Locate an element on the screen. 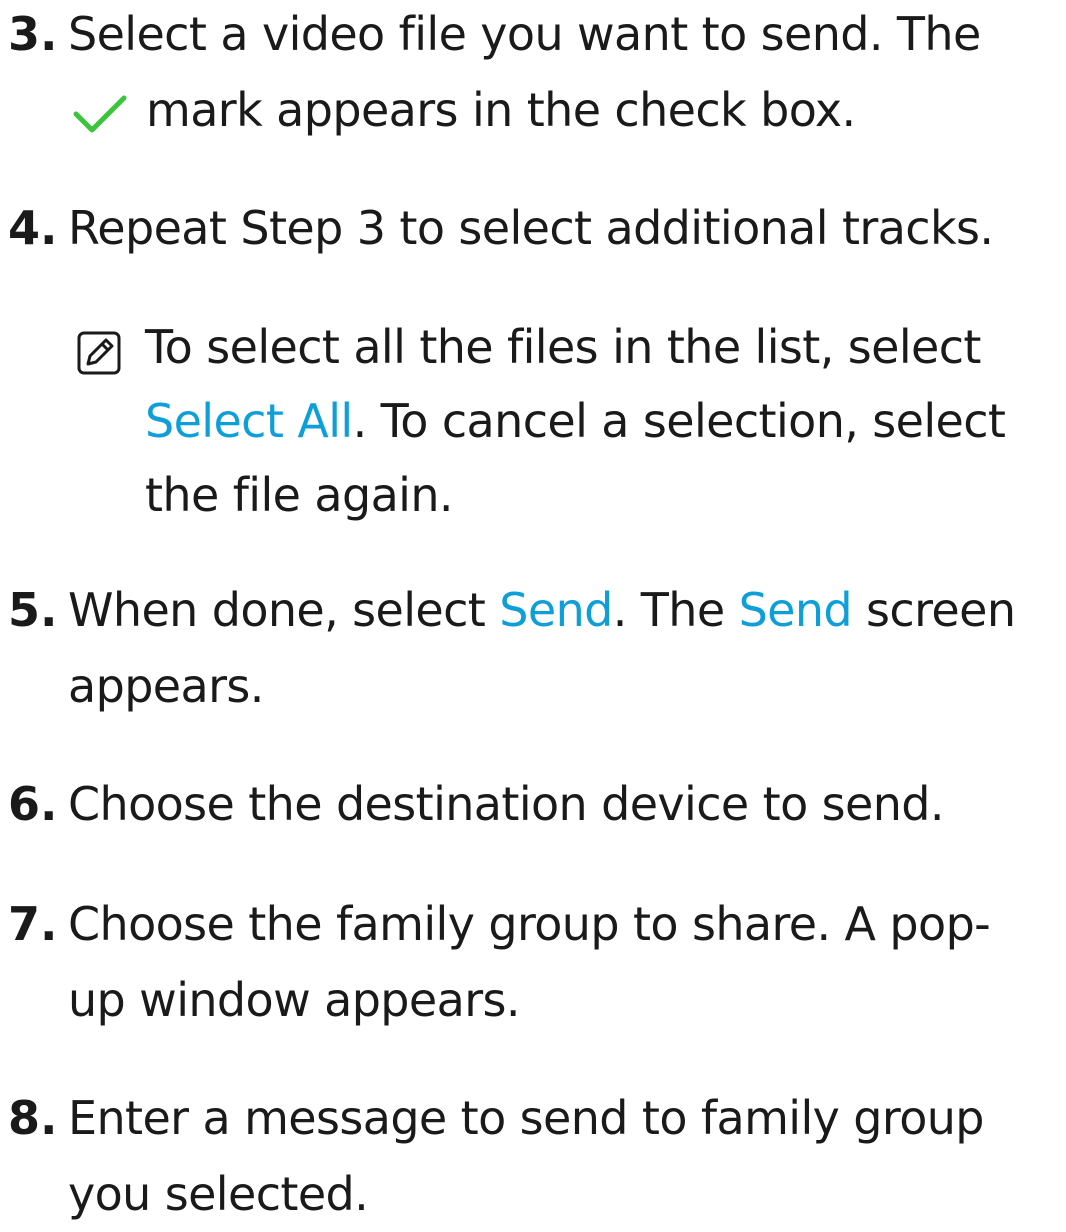  step-number: 3. is located at coordinates (33, 34).